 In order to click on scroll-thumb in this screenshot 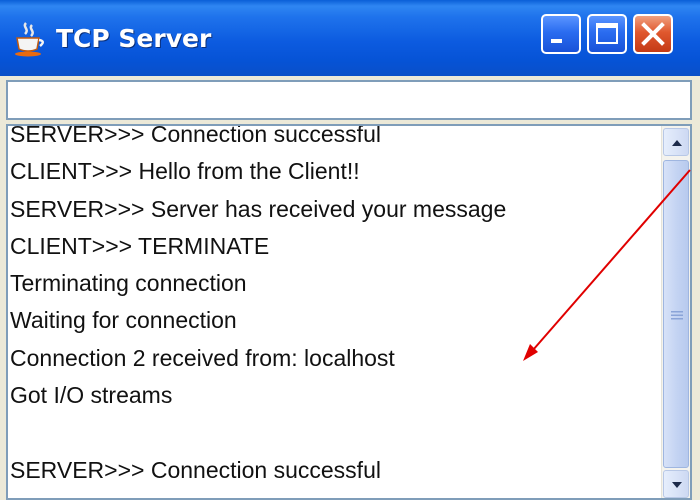, I will do `click(676, 314)`.